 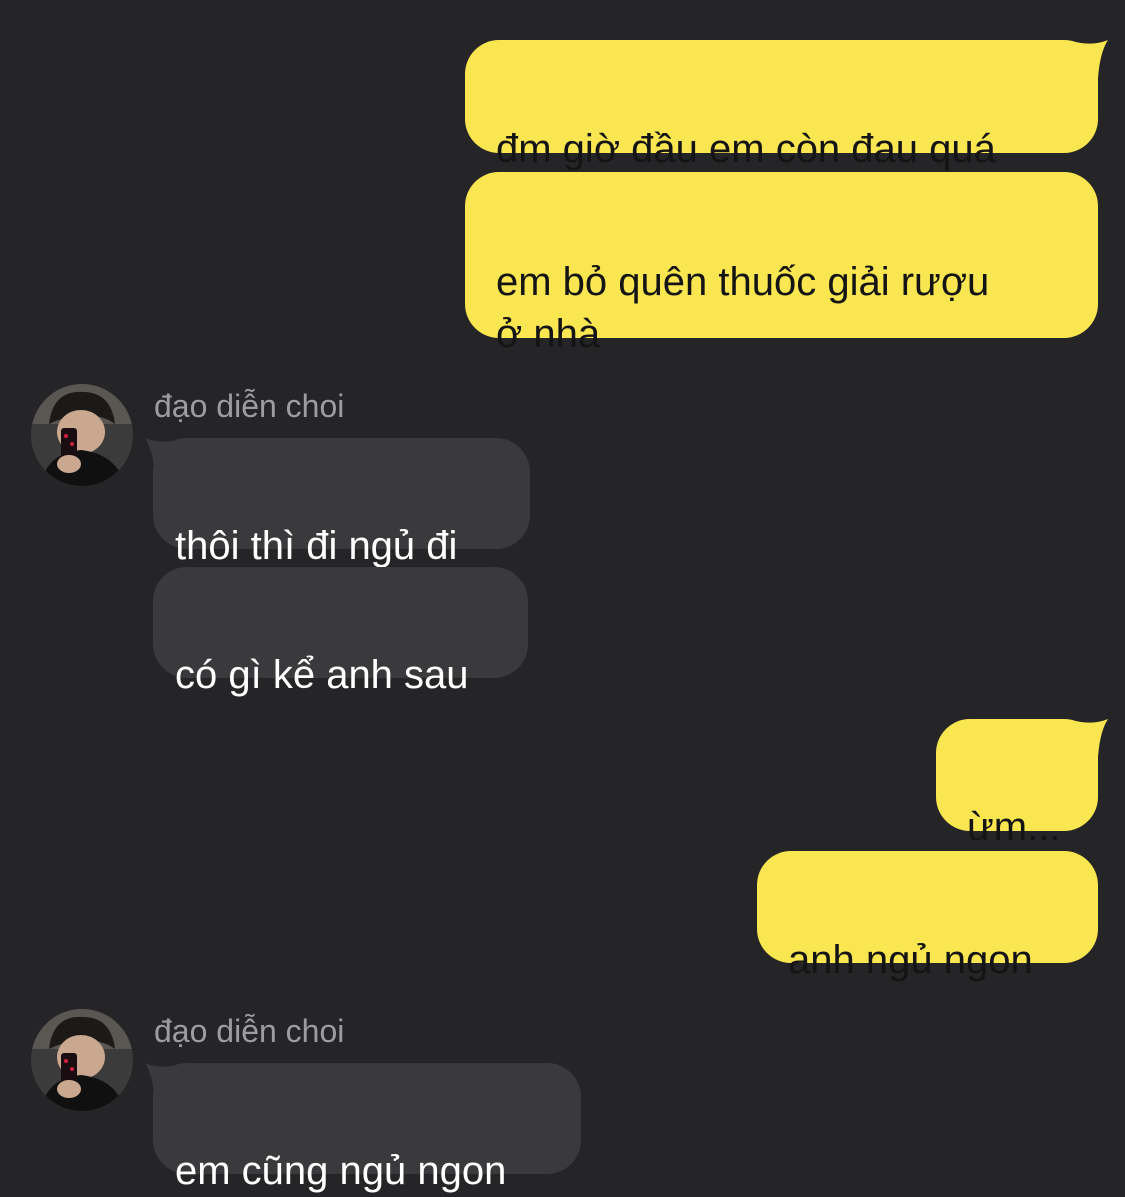 I want to click on message-text: thôi thì đi ngủ đi, so click(x=316, y=546).